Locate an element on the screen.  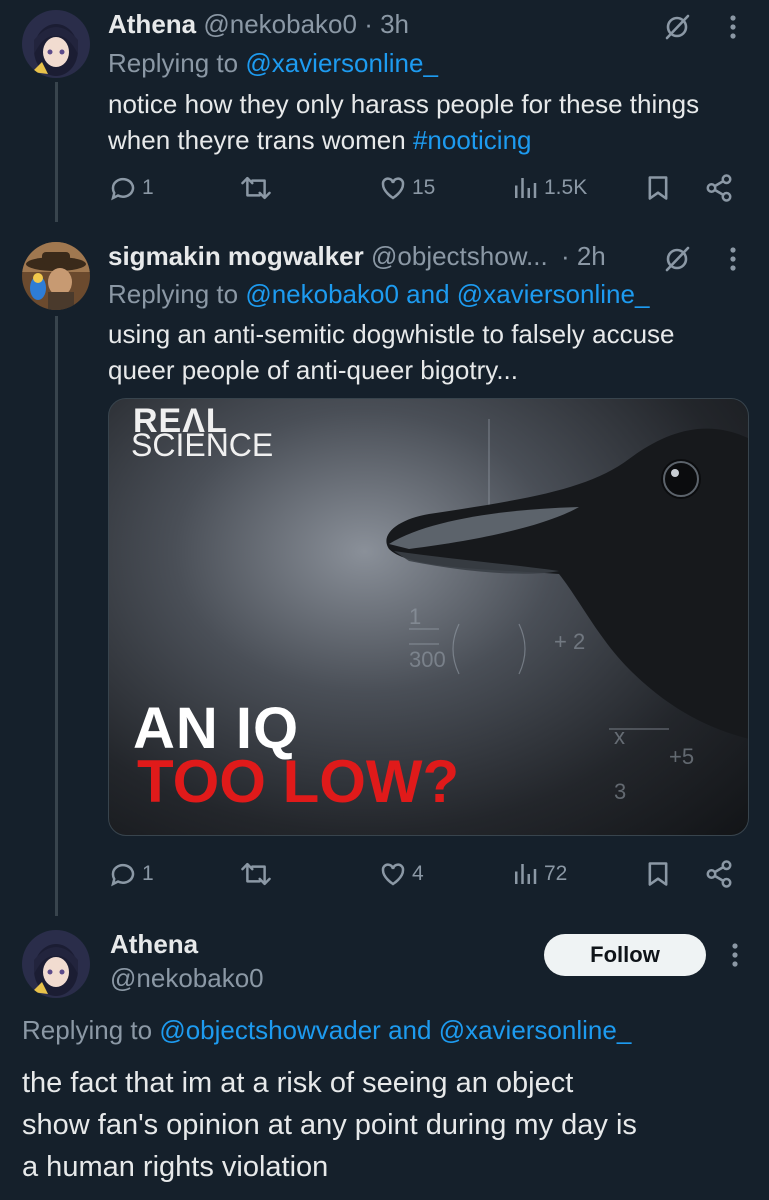
svg-text: 300 is located at coordinates (427, 659).